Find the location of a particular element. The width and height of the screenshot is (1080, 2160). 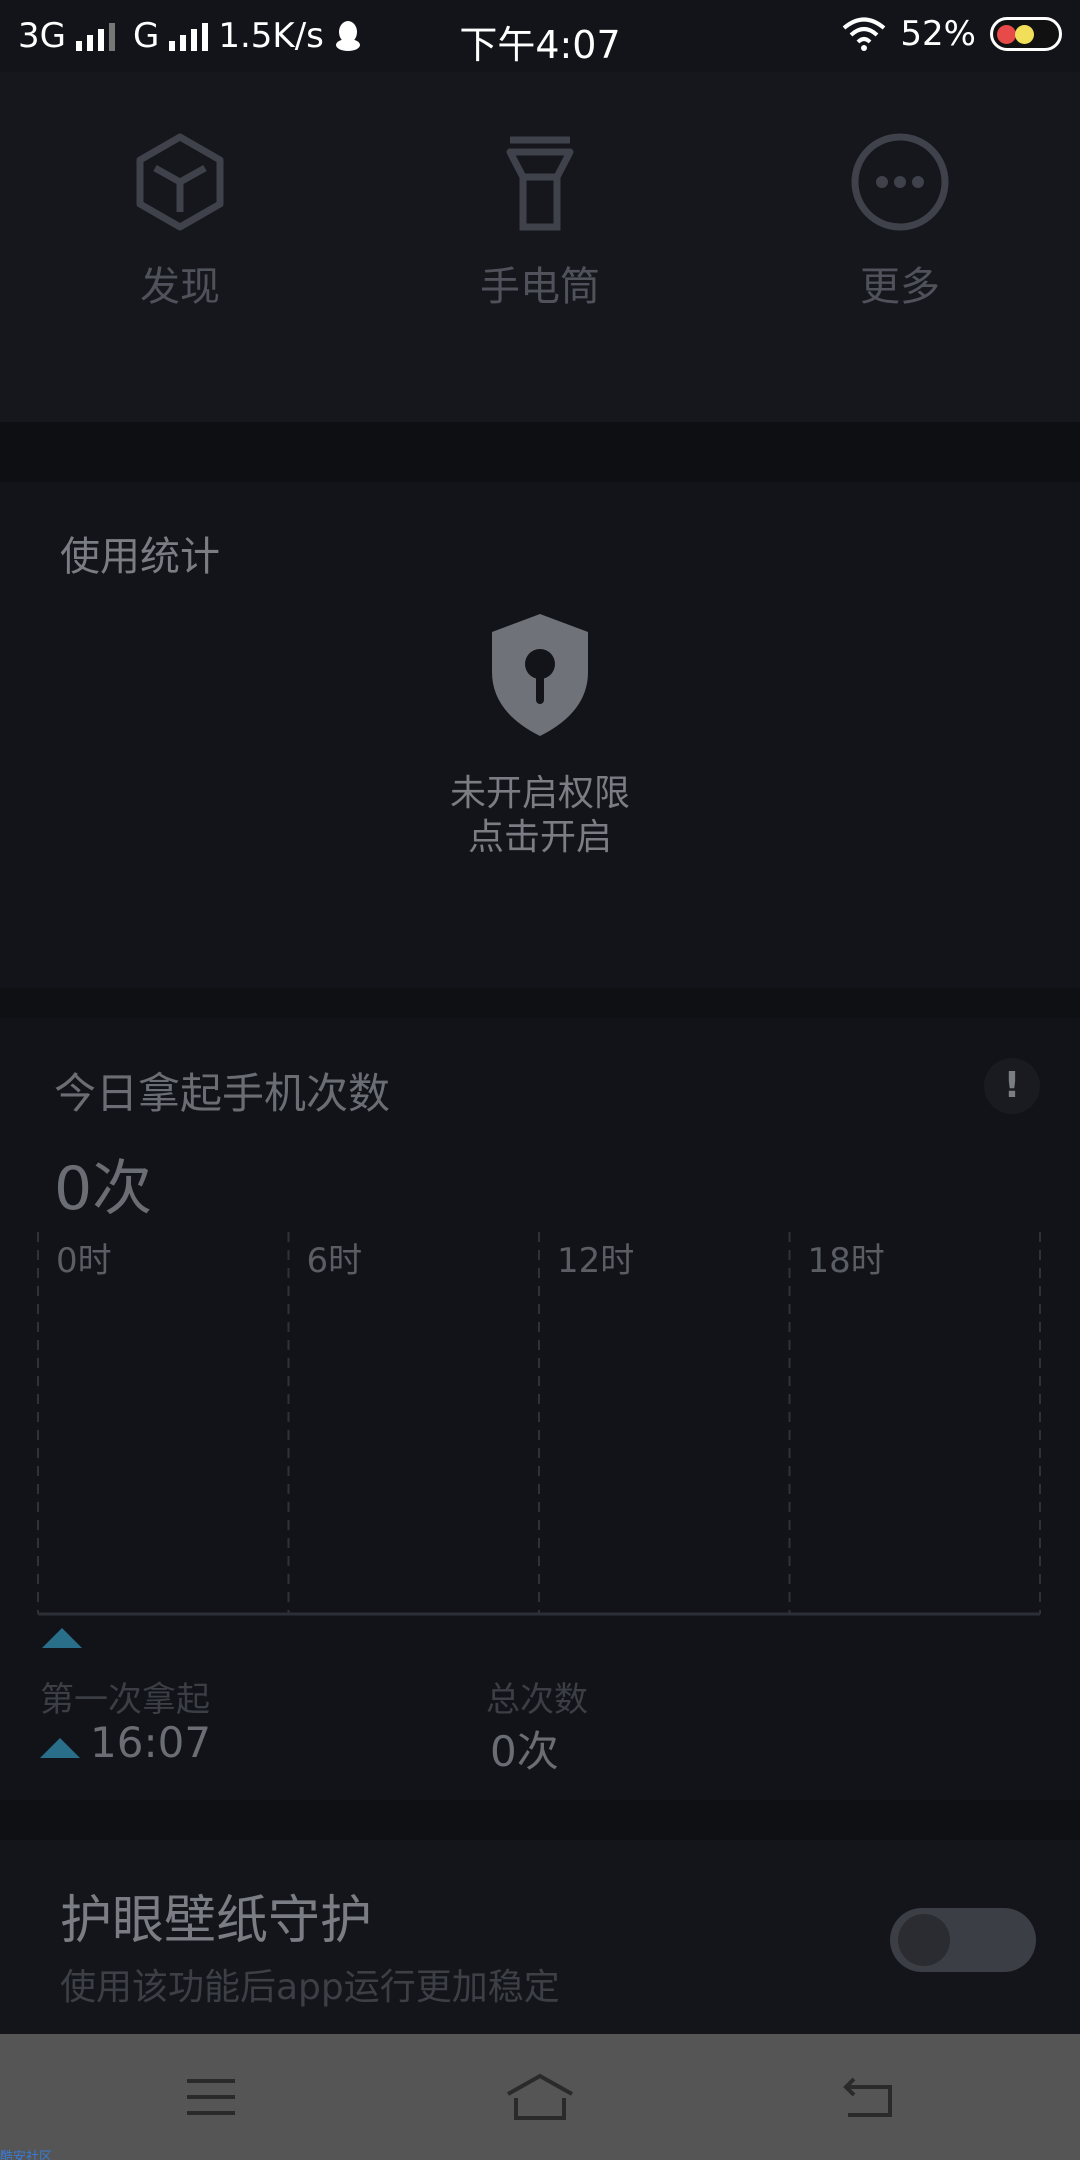

more-icon is located at coordinates (900, 182).